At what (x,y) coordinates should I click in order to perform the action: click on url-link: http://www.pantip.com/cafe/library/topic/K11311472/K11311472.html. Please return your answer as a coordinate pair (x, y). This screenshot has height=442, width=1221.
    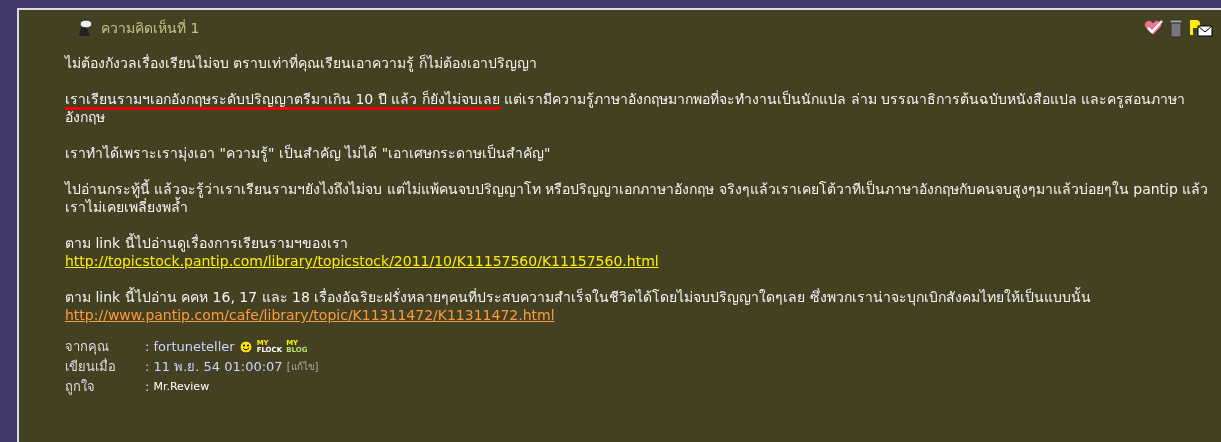
    Looking at the image, I should click on (310, 315).